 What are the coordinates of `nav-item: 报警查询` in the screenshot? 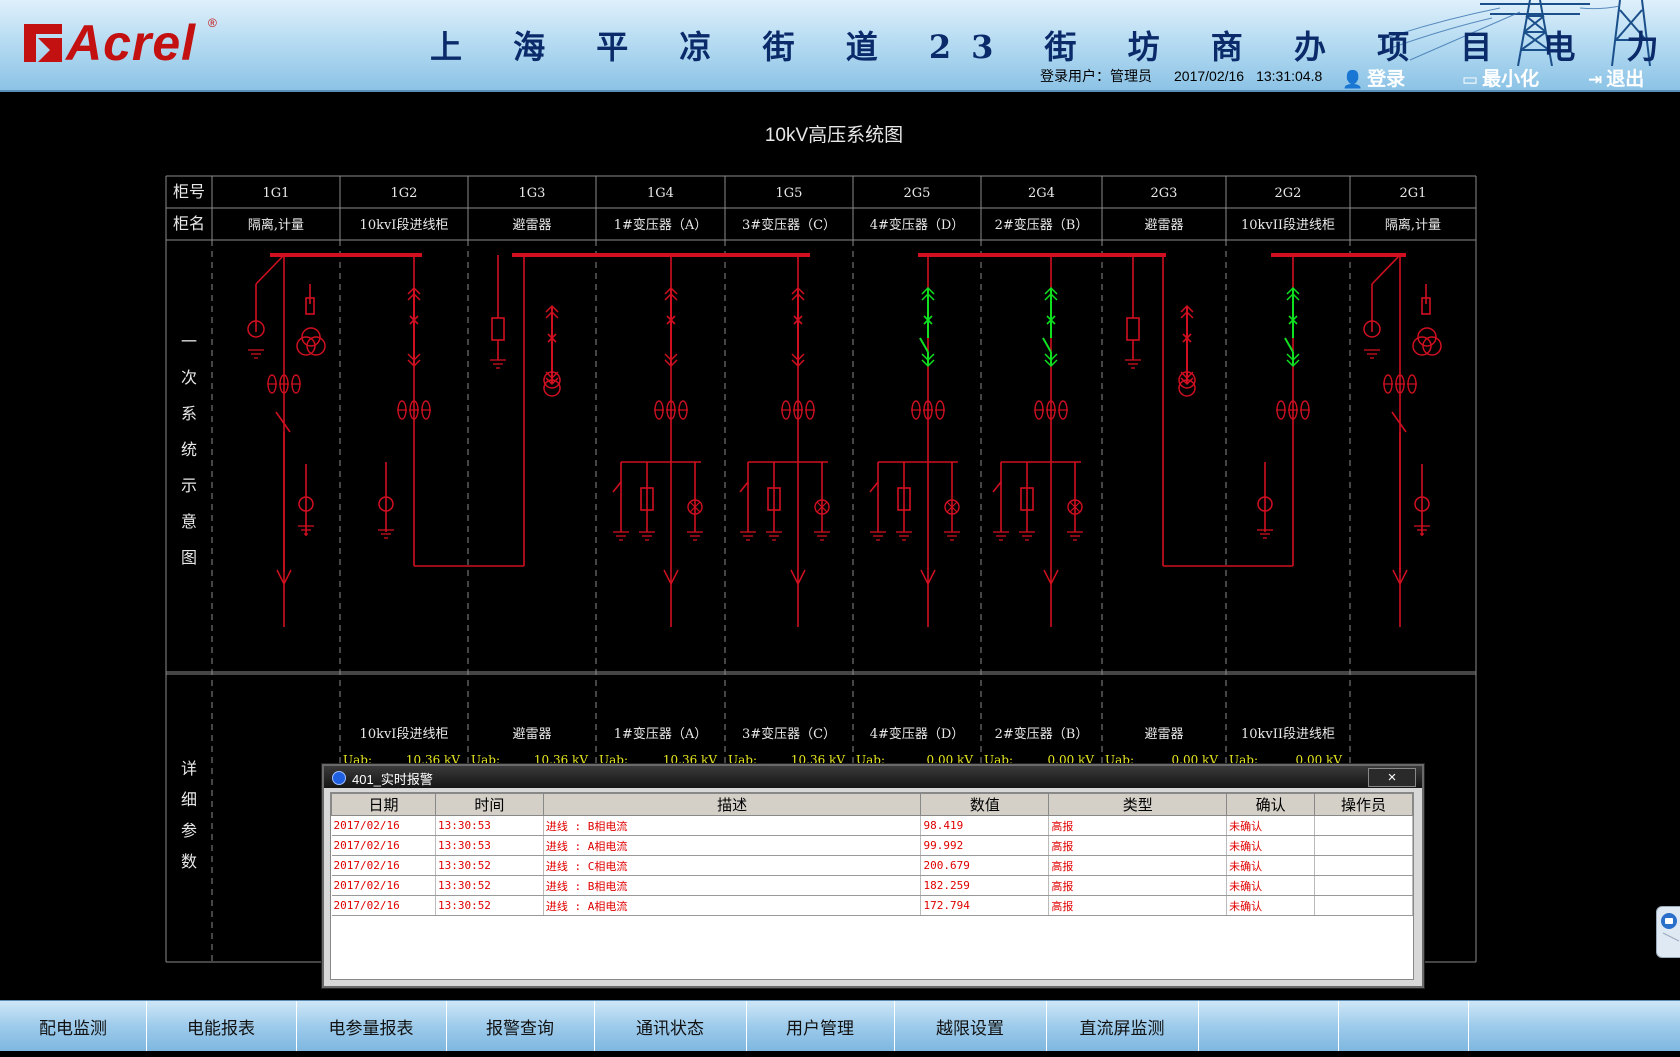 It's located at (520, 1026).